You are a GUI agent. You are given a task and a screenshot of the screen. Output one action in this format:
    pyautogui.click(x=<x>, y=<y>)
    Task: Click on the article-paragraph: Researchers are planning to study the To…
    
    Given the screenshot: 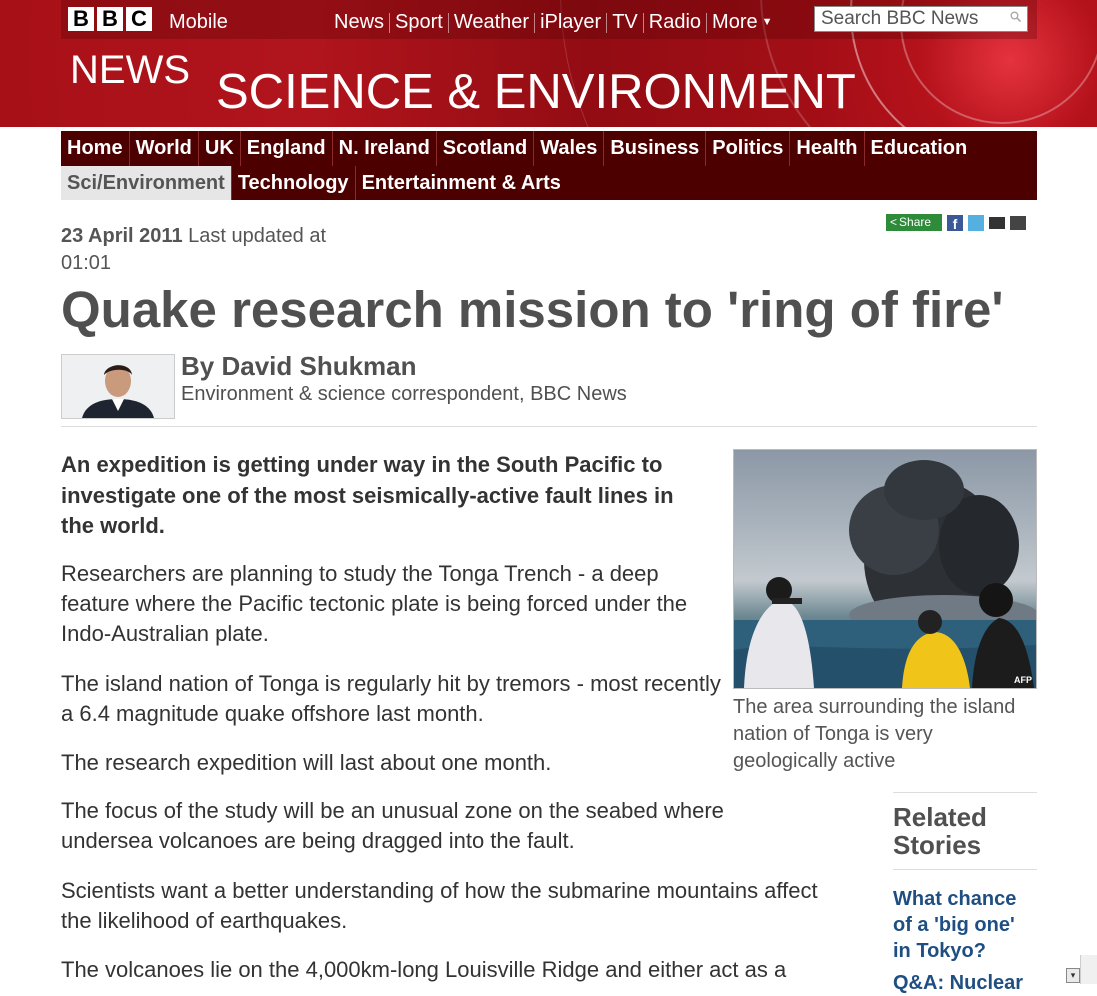 What is the action you would take?
    pyautogui.click(x=374, y=603)
    